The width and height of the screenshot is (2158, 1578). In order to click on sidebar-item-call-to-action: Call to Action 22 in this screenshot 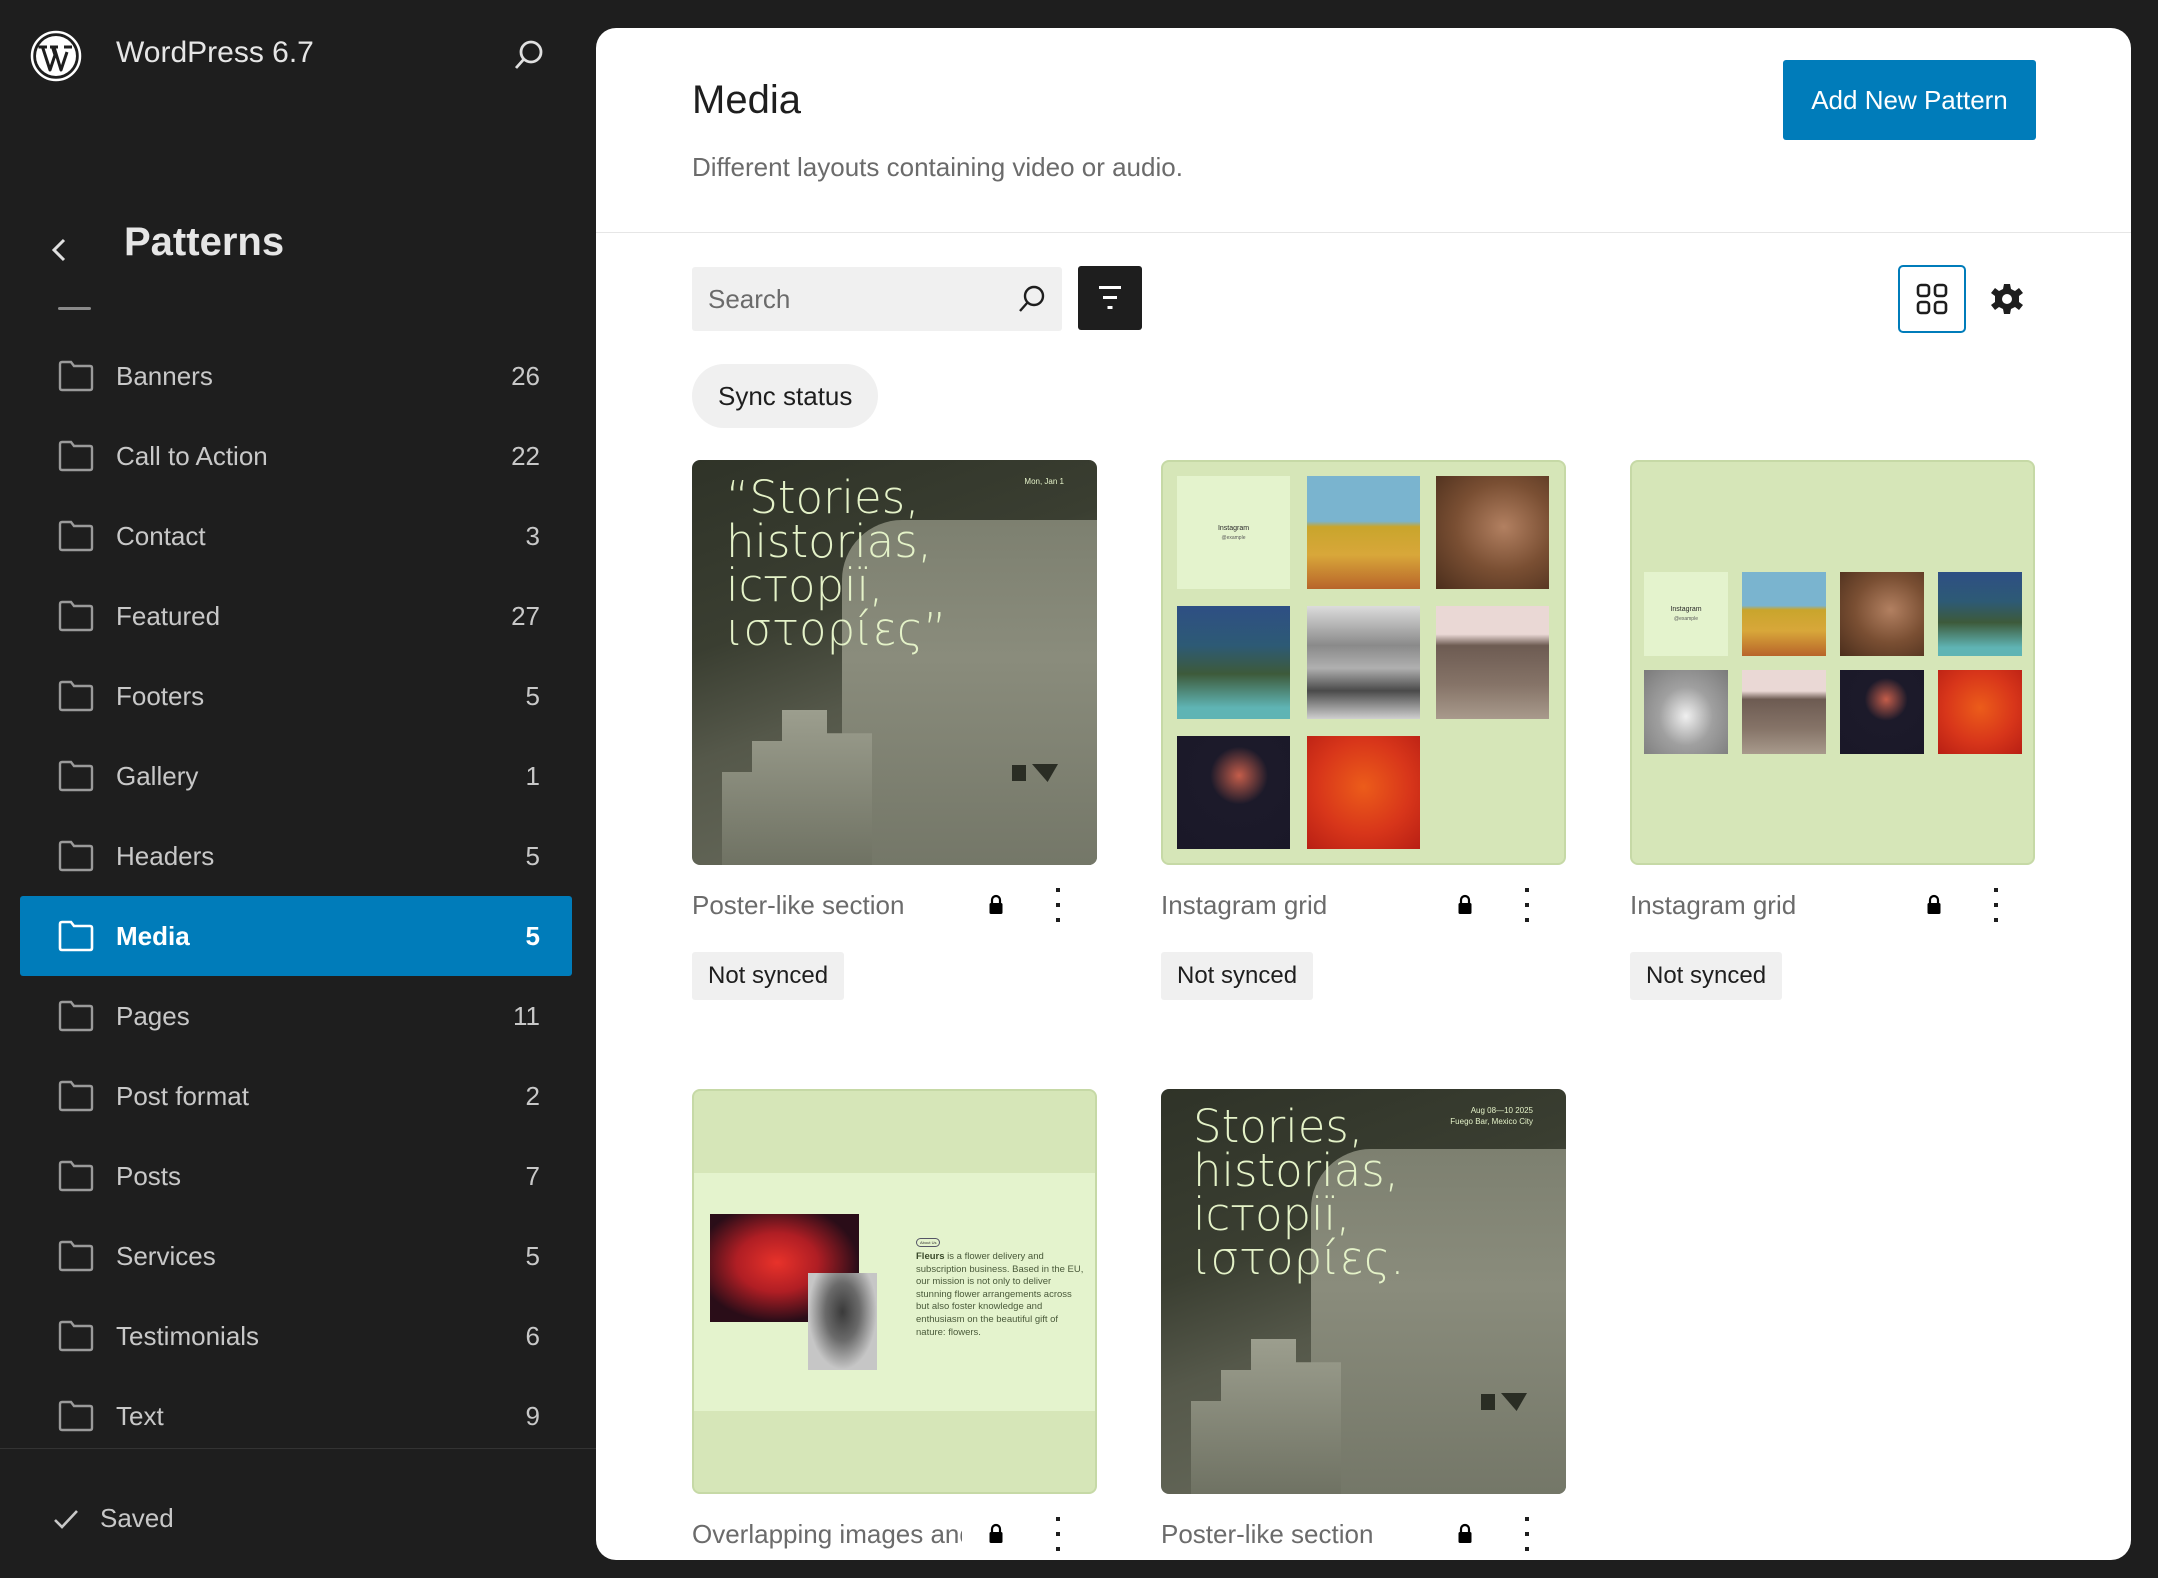, I will do `click(296, 456)`.